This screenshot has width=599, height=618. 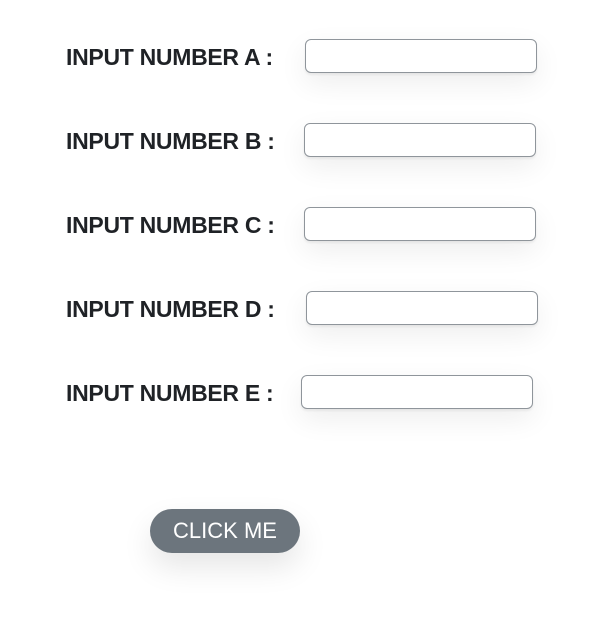 What do you see at coordinates (170, 393) in the screenshot?
I see `label-number-e: INPUT NUMBER E :` at bounding box center [170, 393].